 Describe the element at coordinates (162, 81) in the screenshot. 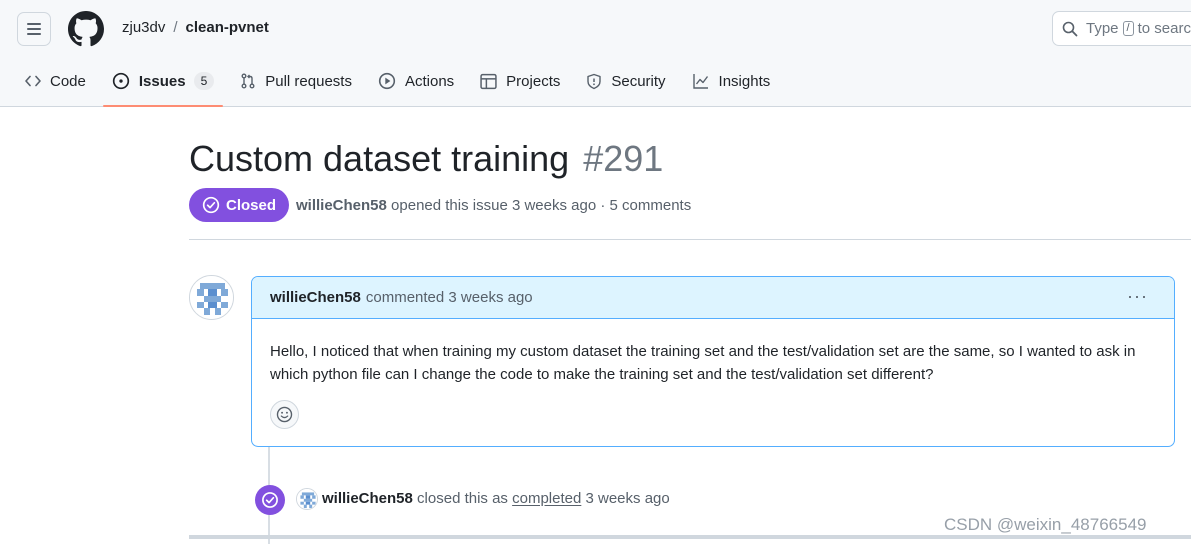

I see `tab-issues-label: Issues` at that location.